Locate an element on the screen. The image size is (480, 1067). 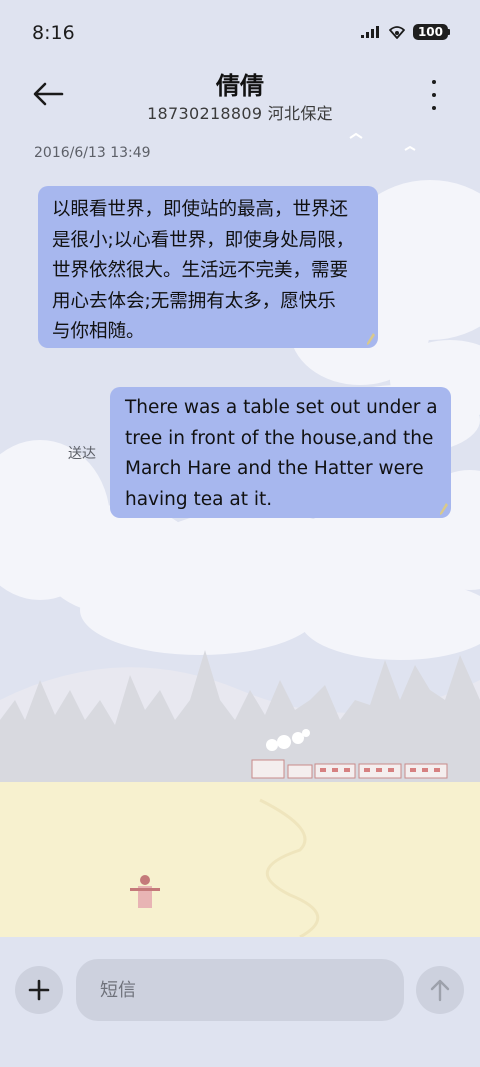
delivery-status: 送达 is located at coordinates (82, 454).